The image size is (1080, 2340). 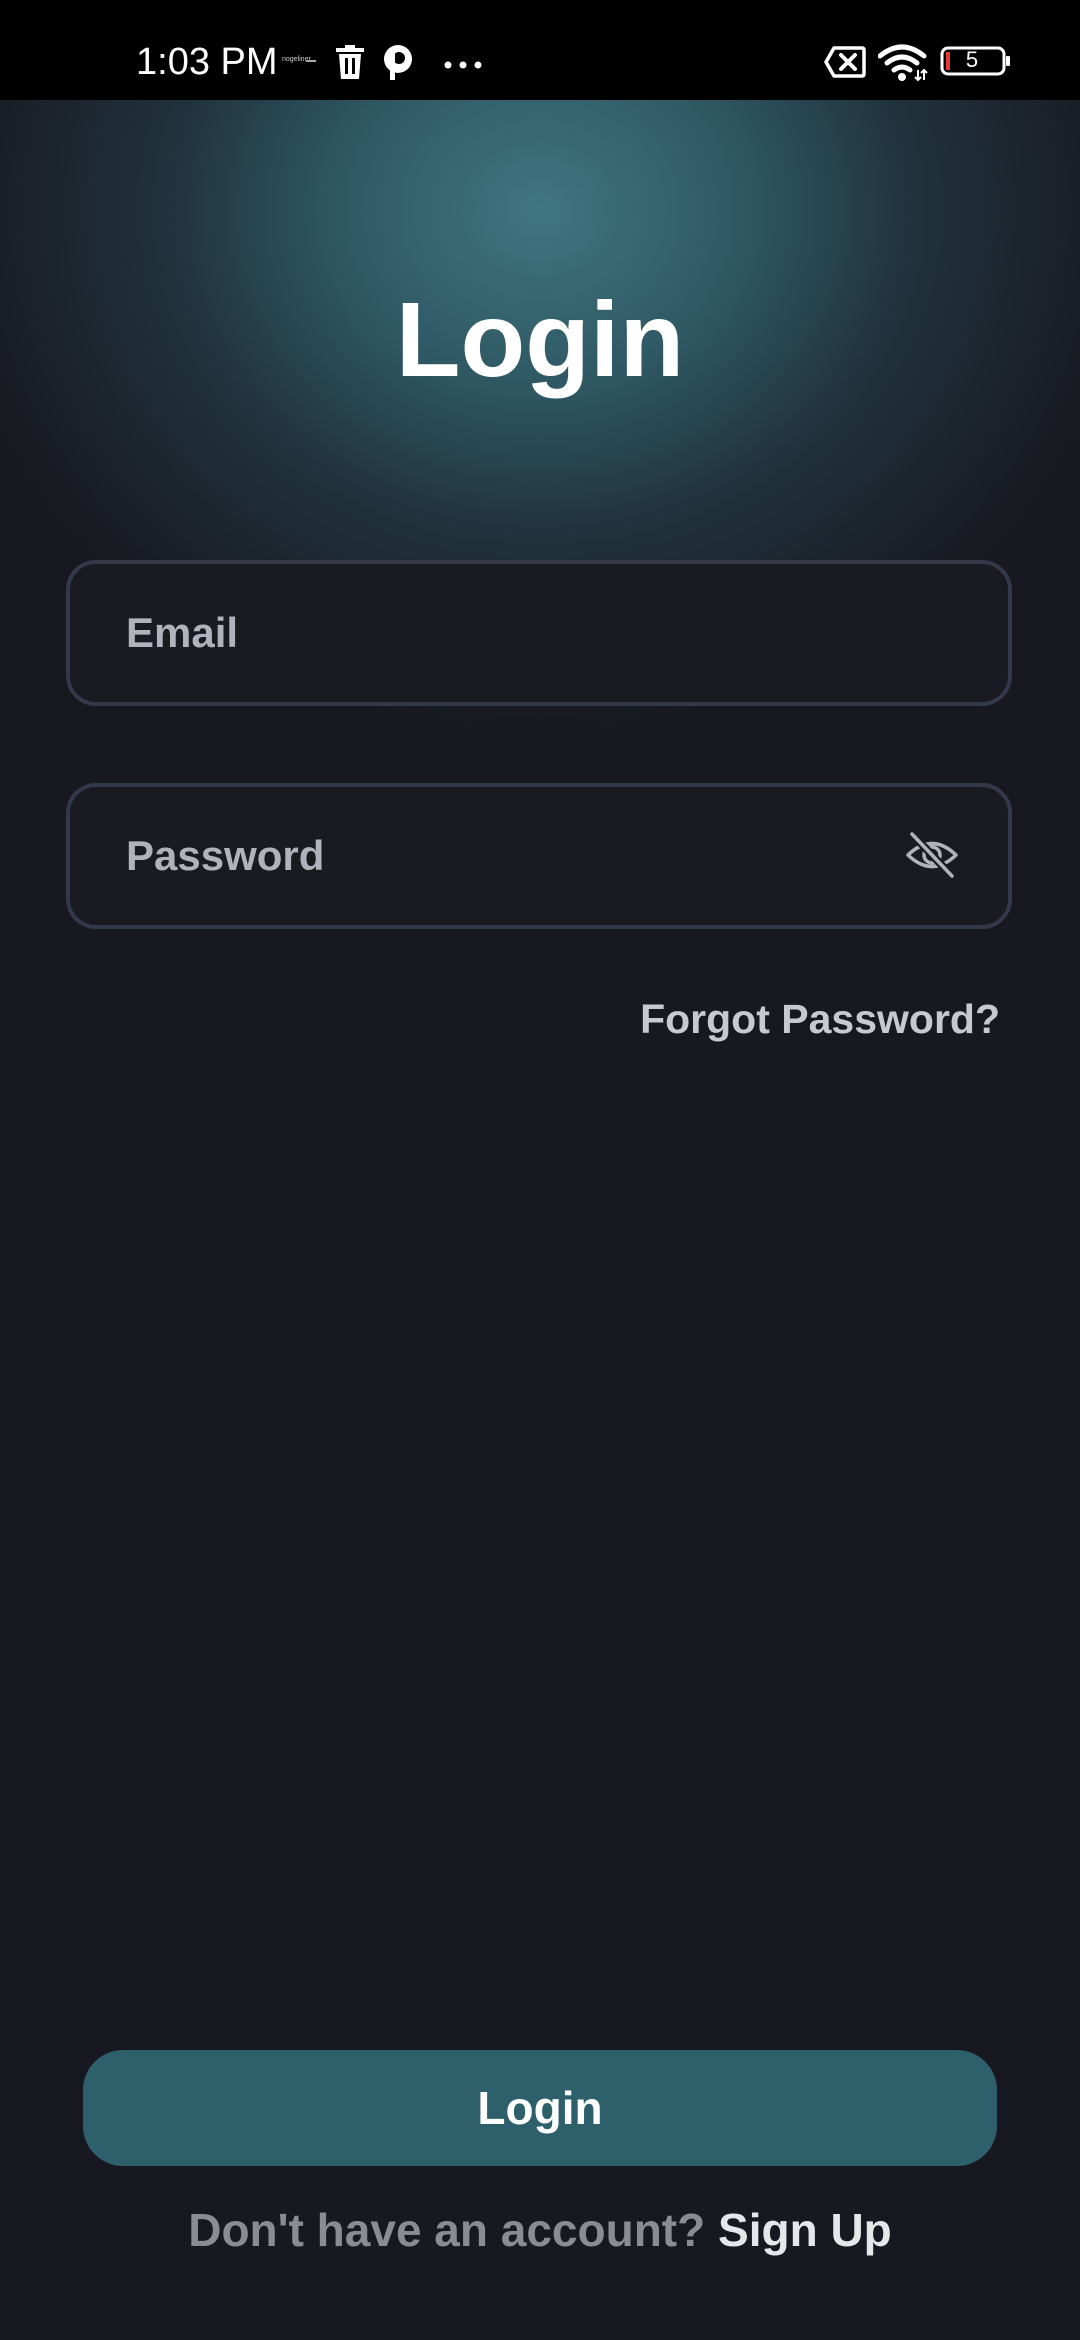 I want to click on signup-prompt: Don't have an account?, so click(x=447, y=2230).